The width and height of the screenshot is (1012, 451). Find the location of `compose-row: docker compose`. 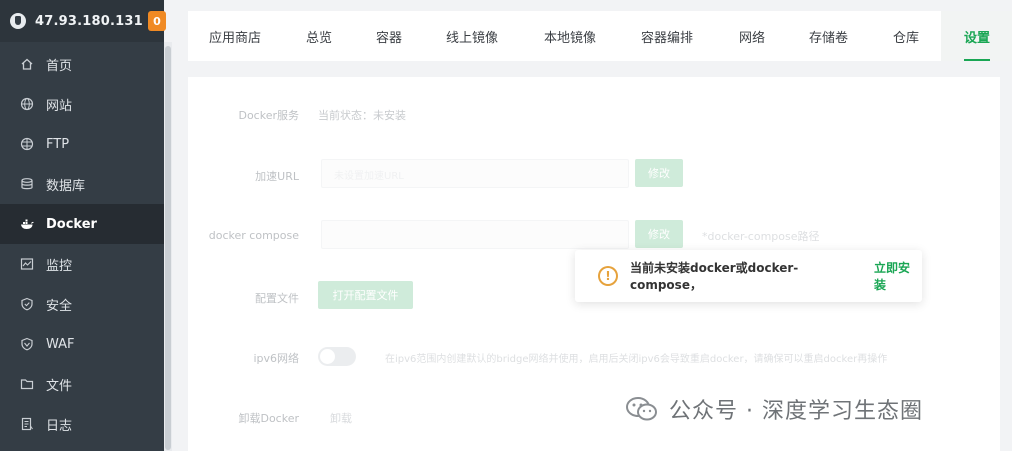

compose-row: docker compose is located at coordinates (243, 236).